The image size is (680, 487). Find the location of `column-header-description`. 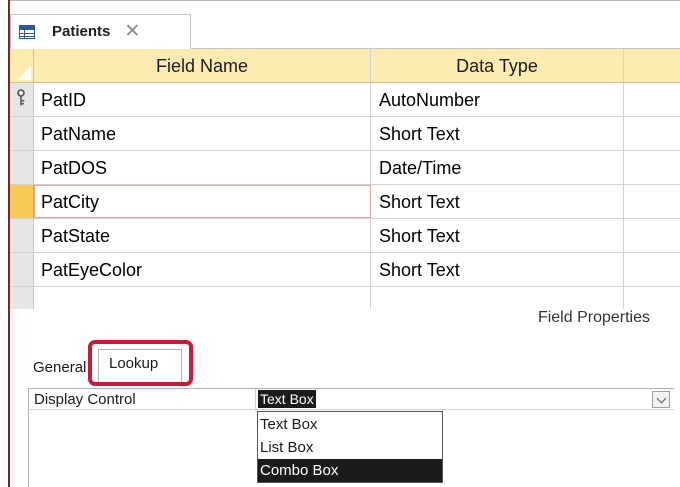

column-header-description is located at coordinates (652, 65).